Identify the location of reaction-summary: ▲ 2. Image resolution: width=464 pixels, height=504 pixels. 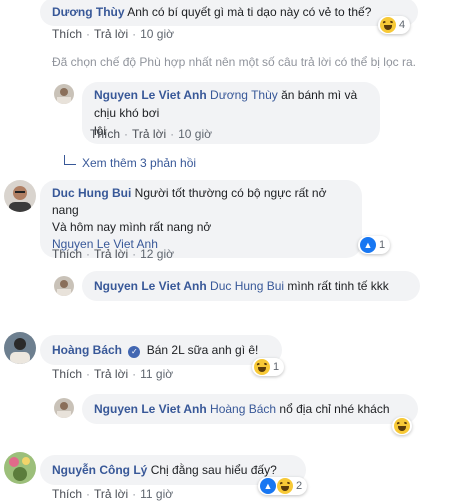
(283, 486).